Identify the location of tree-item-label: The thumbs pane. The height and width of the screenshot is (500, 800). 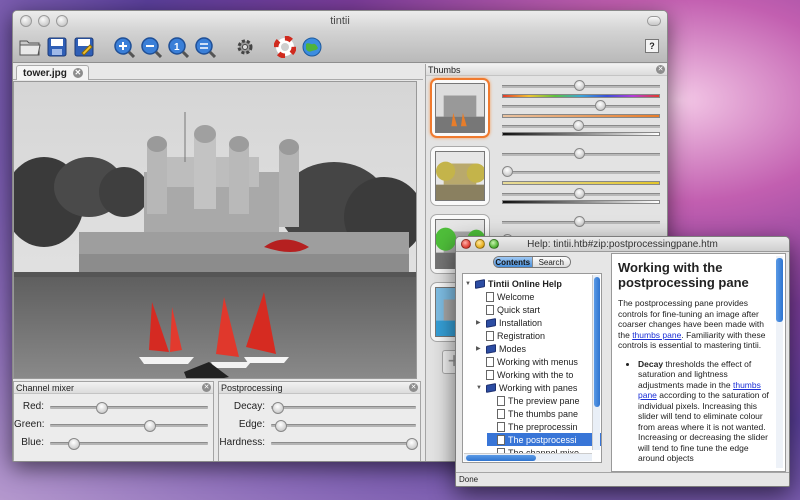
(543, 413).